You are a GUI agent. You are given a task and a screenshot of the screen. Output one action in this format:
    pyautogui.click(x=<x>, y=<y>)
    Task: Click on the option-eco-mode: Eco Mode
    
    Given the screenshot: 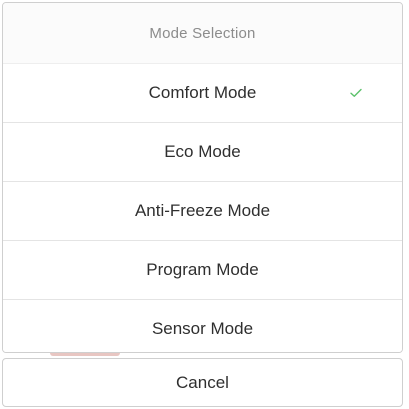 What is the action you would take?
    pyautogui.click(x=202, y=152)
    